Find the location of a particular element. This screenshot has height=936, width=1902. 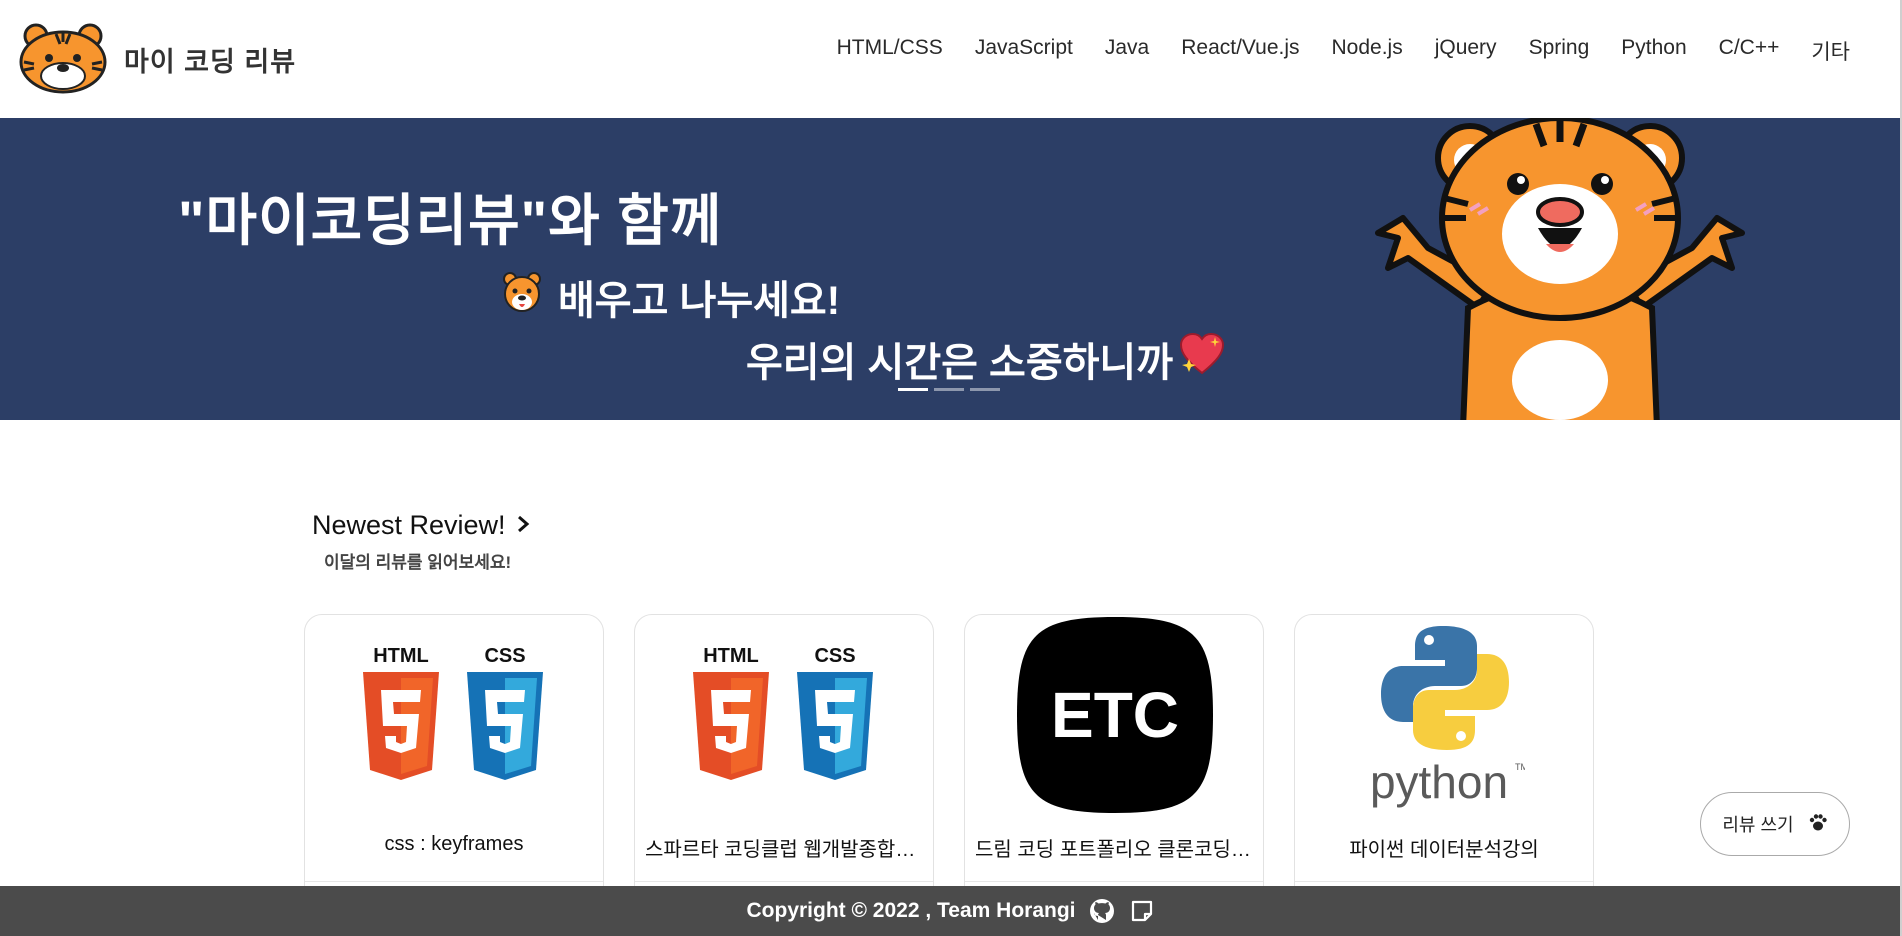

tiger-logo-icon is located at coordinates (63, 58).